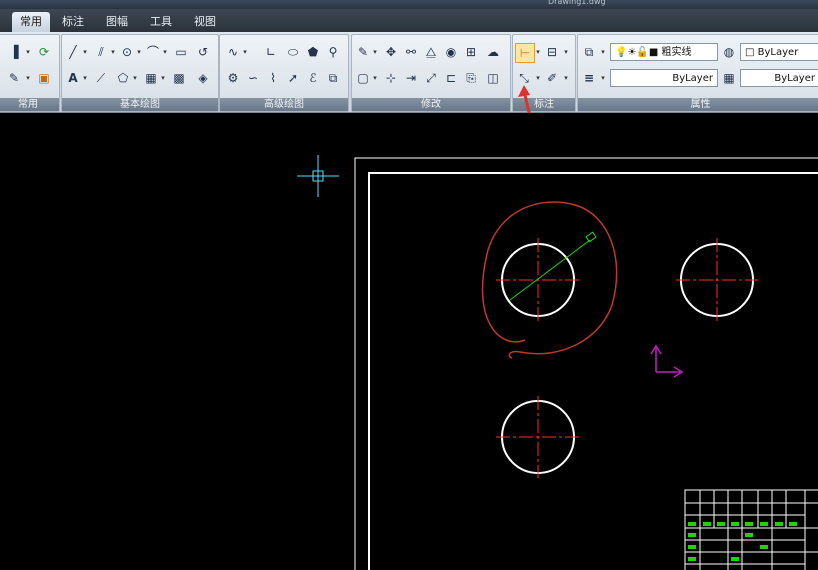  I want to click on paste-icon: ▣, so click(44, 78).